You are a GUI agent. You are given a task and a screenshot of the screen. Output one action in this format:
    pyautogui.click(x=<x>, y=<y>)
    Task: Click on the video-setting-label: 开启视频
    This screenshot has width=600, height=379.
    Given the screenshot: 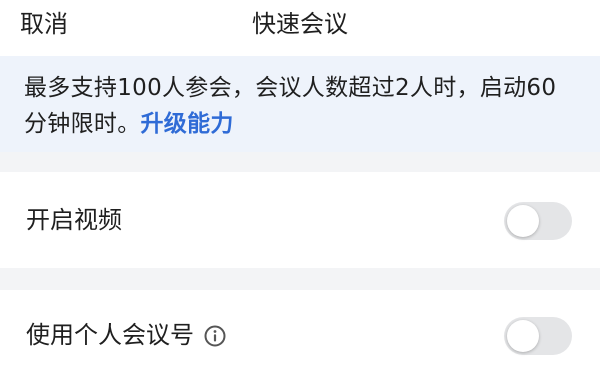 What is the action you would take?
    pyautogui.click(x=74, y=220)
    